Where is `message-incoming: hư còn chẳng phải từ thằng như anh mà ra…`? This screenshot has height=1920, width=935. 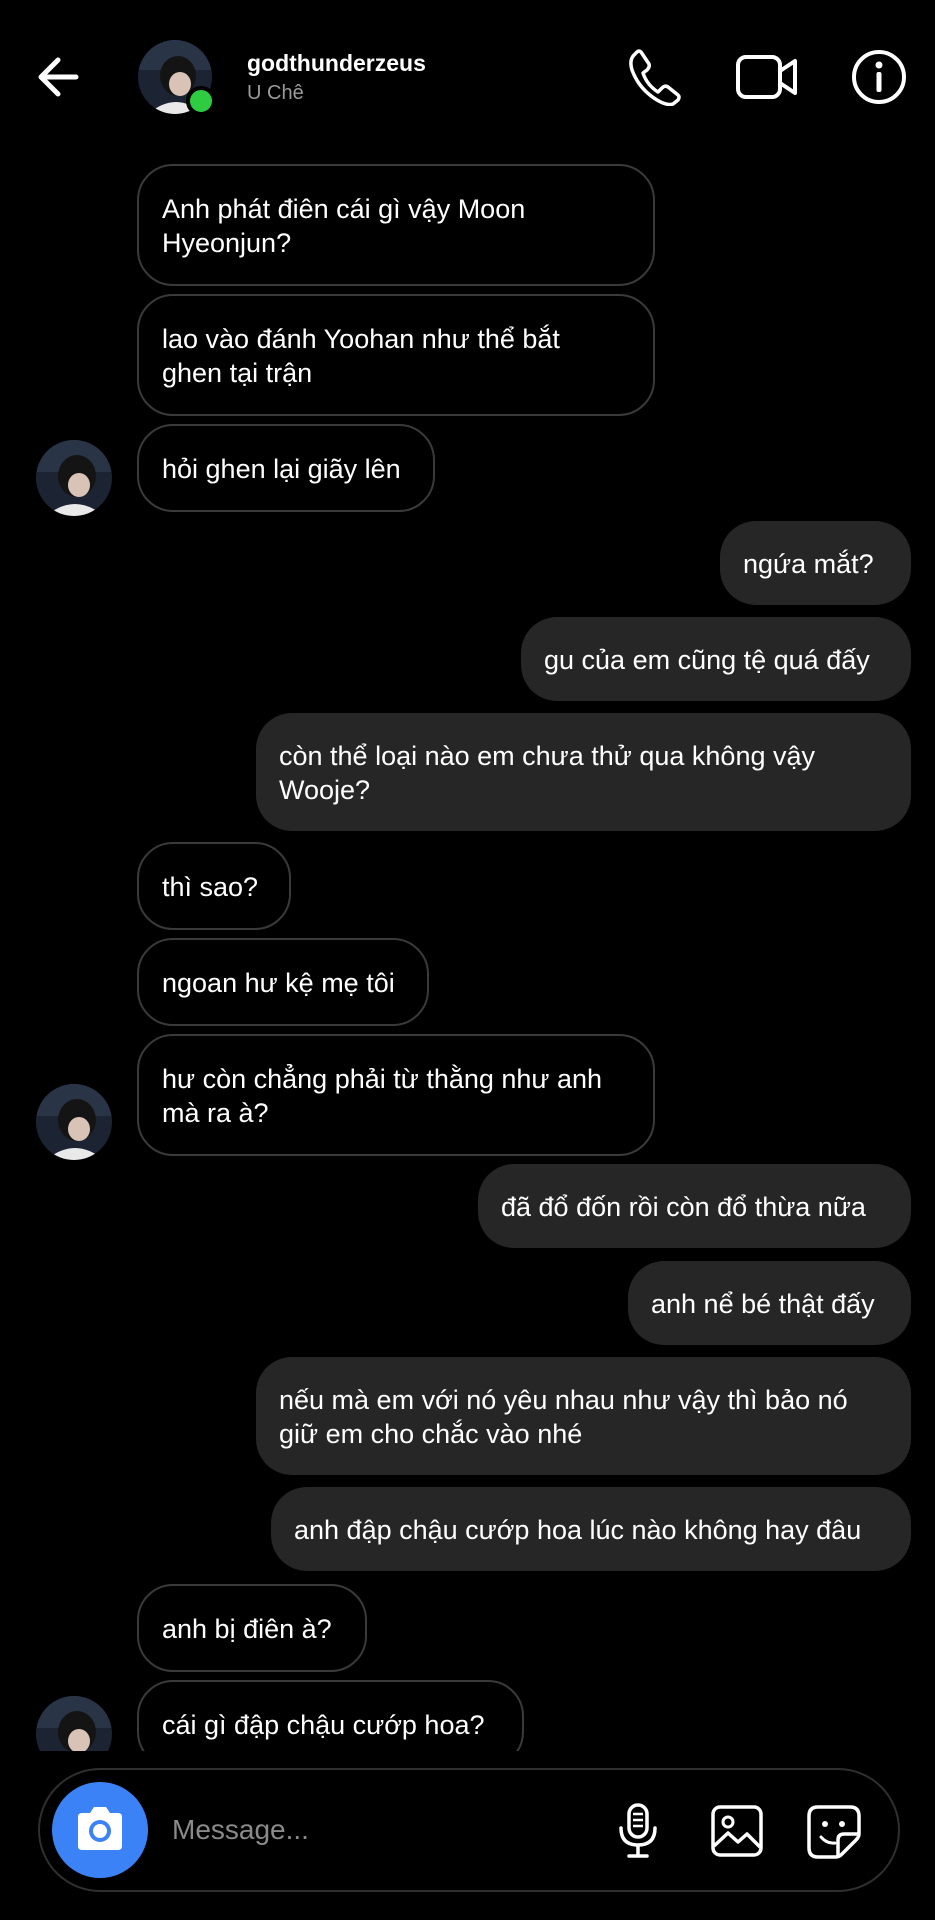
message-incoming: hư còn chẳng phải từ thằng như anh mà ra… is located at coordinates (396, 1095).